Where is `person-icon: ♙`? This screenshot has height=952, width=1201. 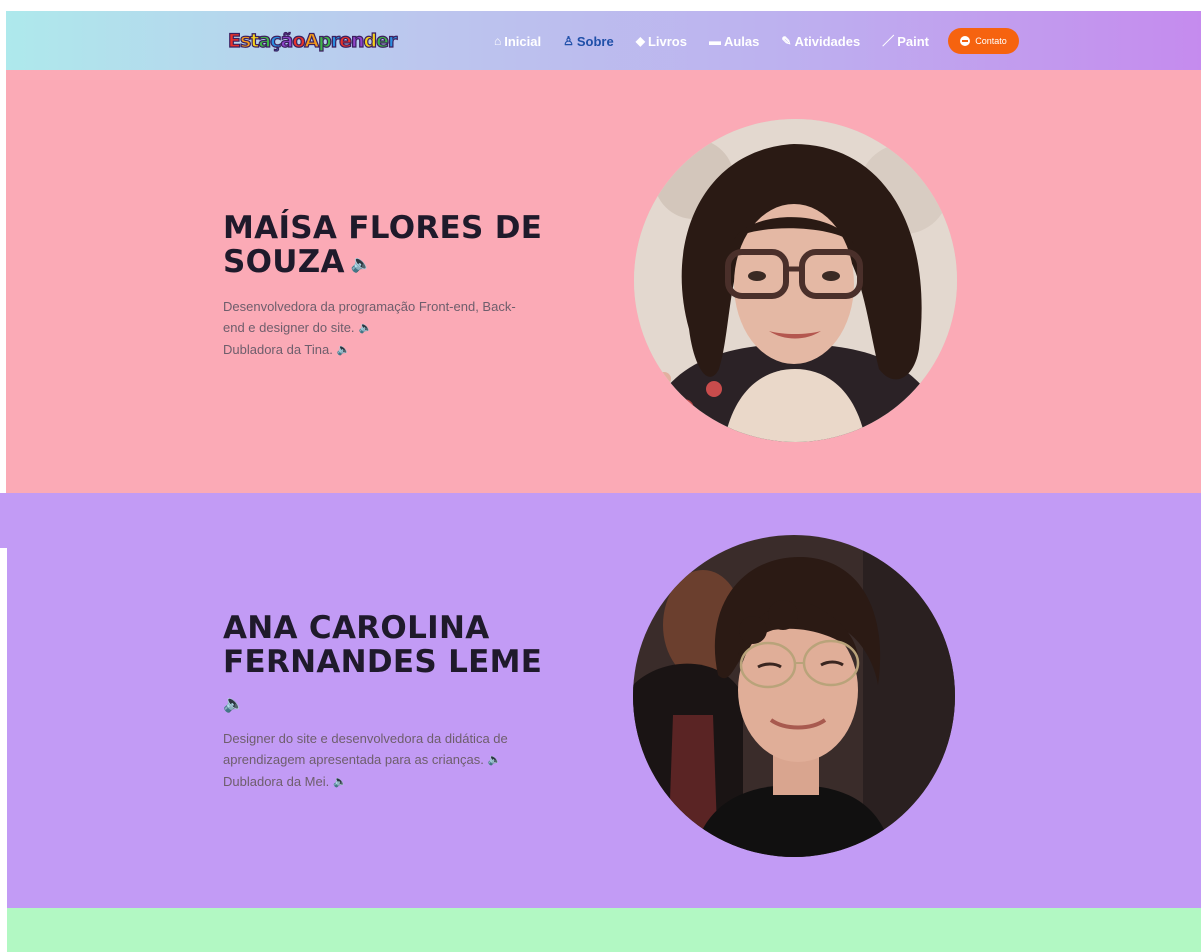
person-icon: ♙ is located at coordinates (568, 41).